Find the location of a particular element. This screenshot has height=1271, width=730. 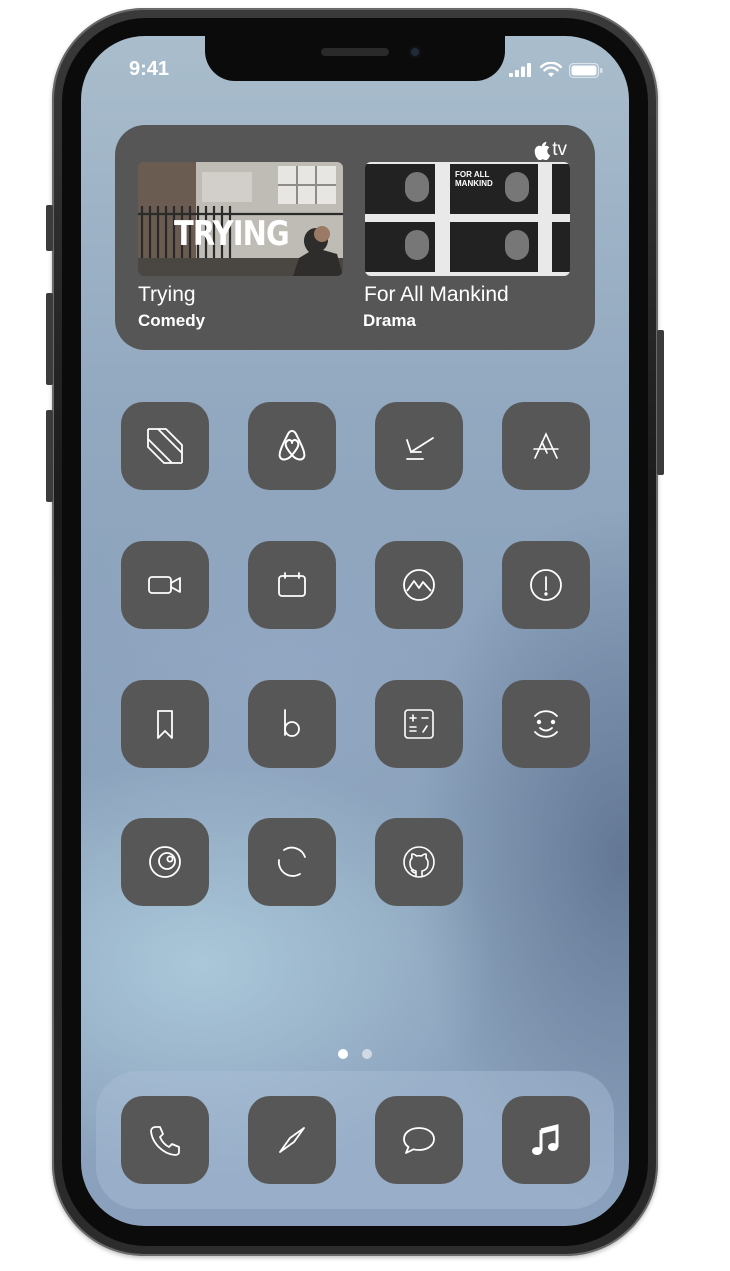

bookmark-icon is located at coordinates (165, 724).